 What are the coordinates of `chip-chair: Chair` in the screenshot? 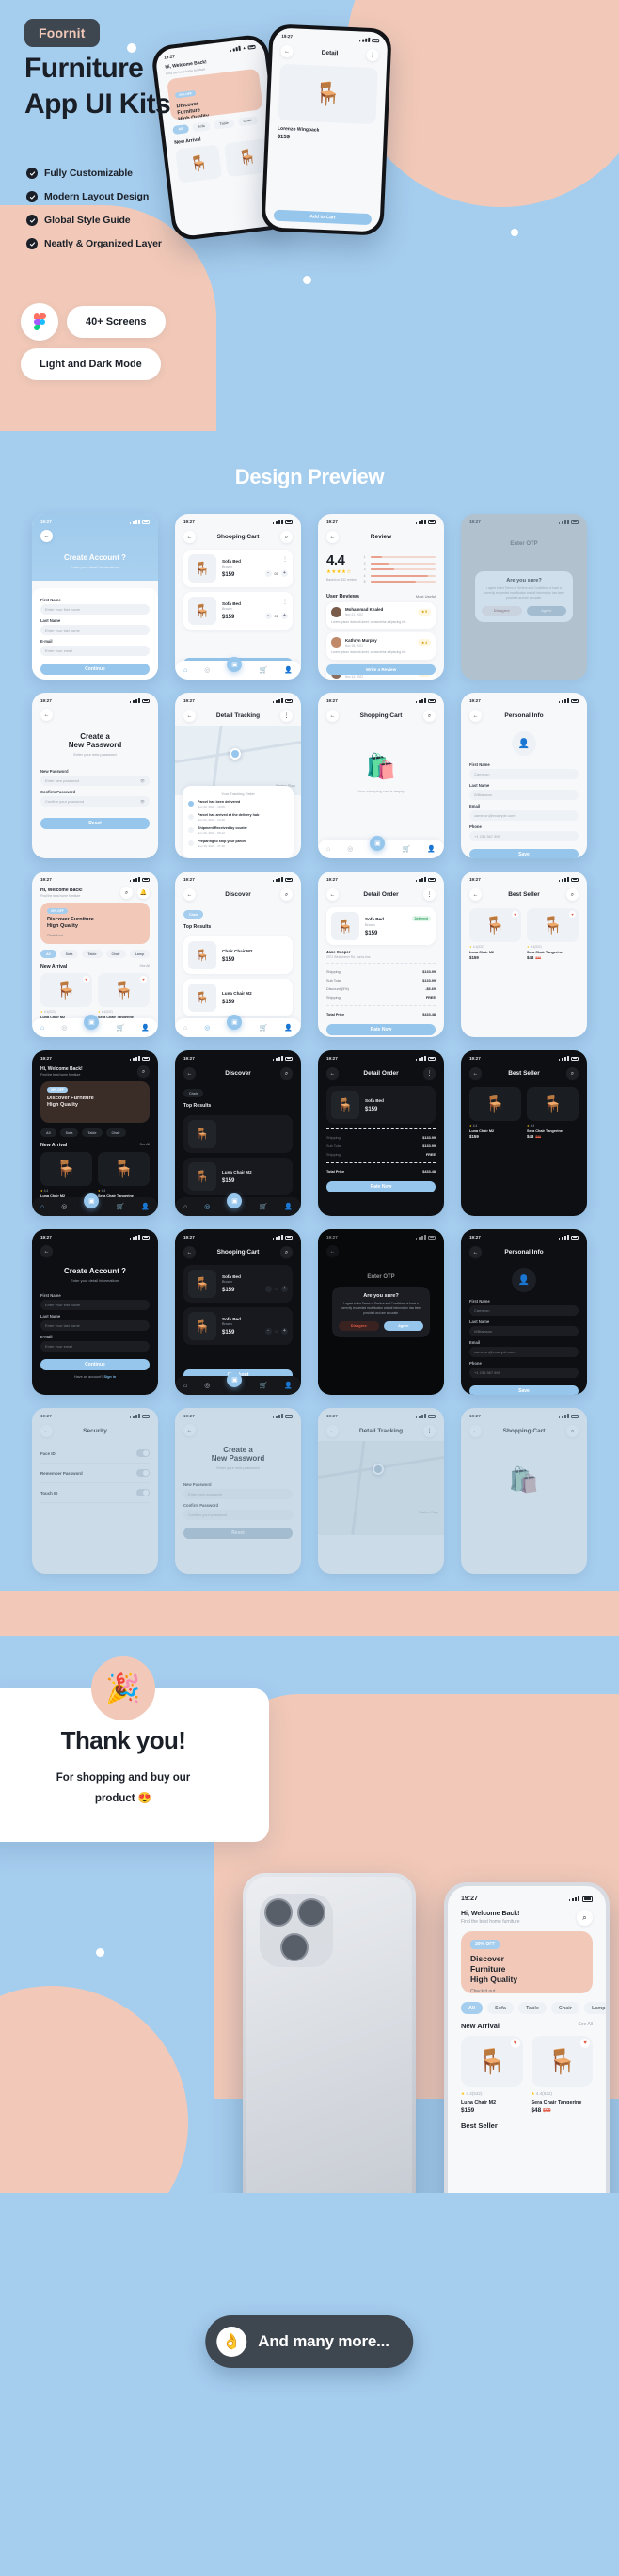 It's located at (116, 1132).